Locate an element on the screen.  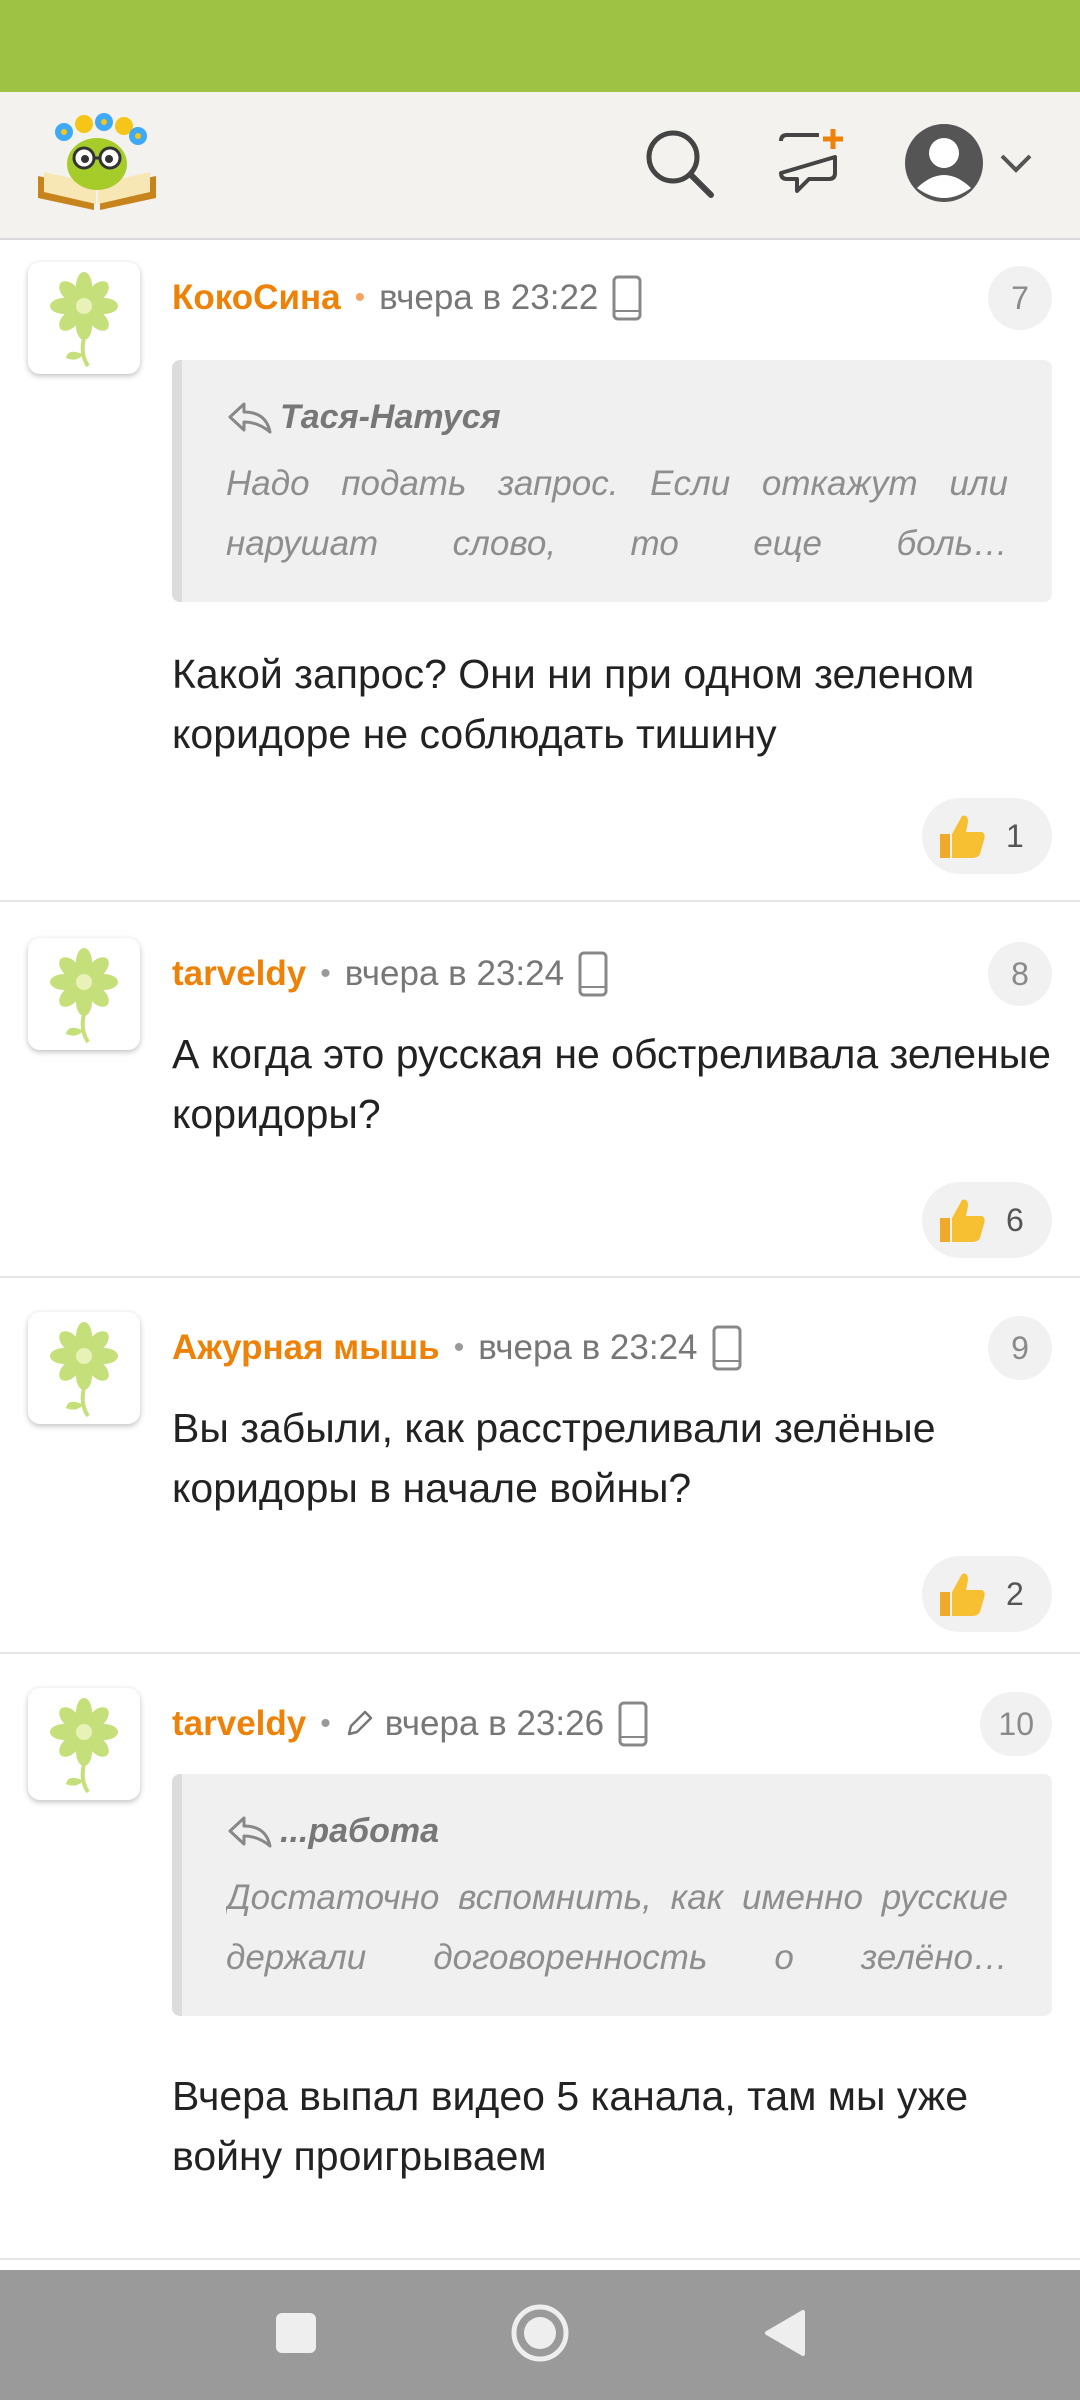
like-button: 1 is located at coordinates (987, 836).